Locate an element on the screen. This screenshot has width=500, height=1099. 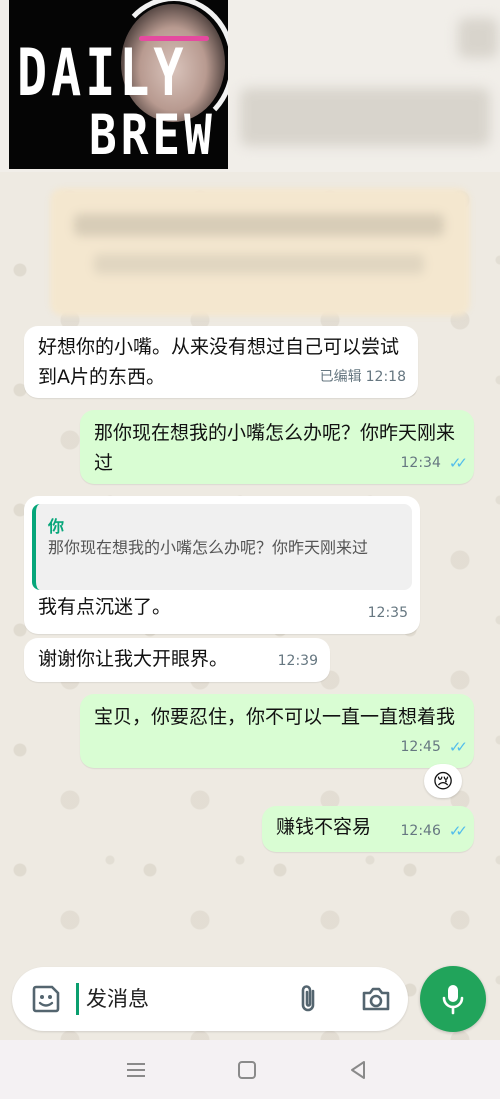
message-meta: 12:46 ✓✓ is located at coordinates (434, 831).